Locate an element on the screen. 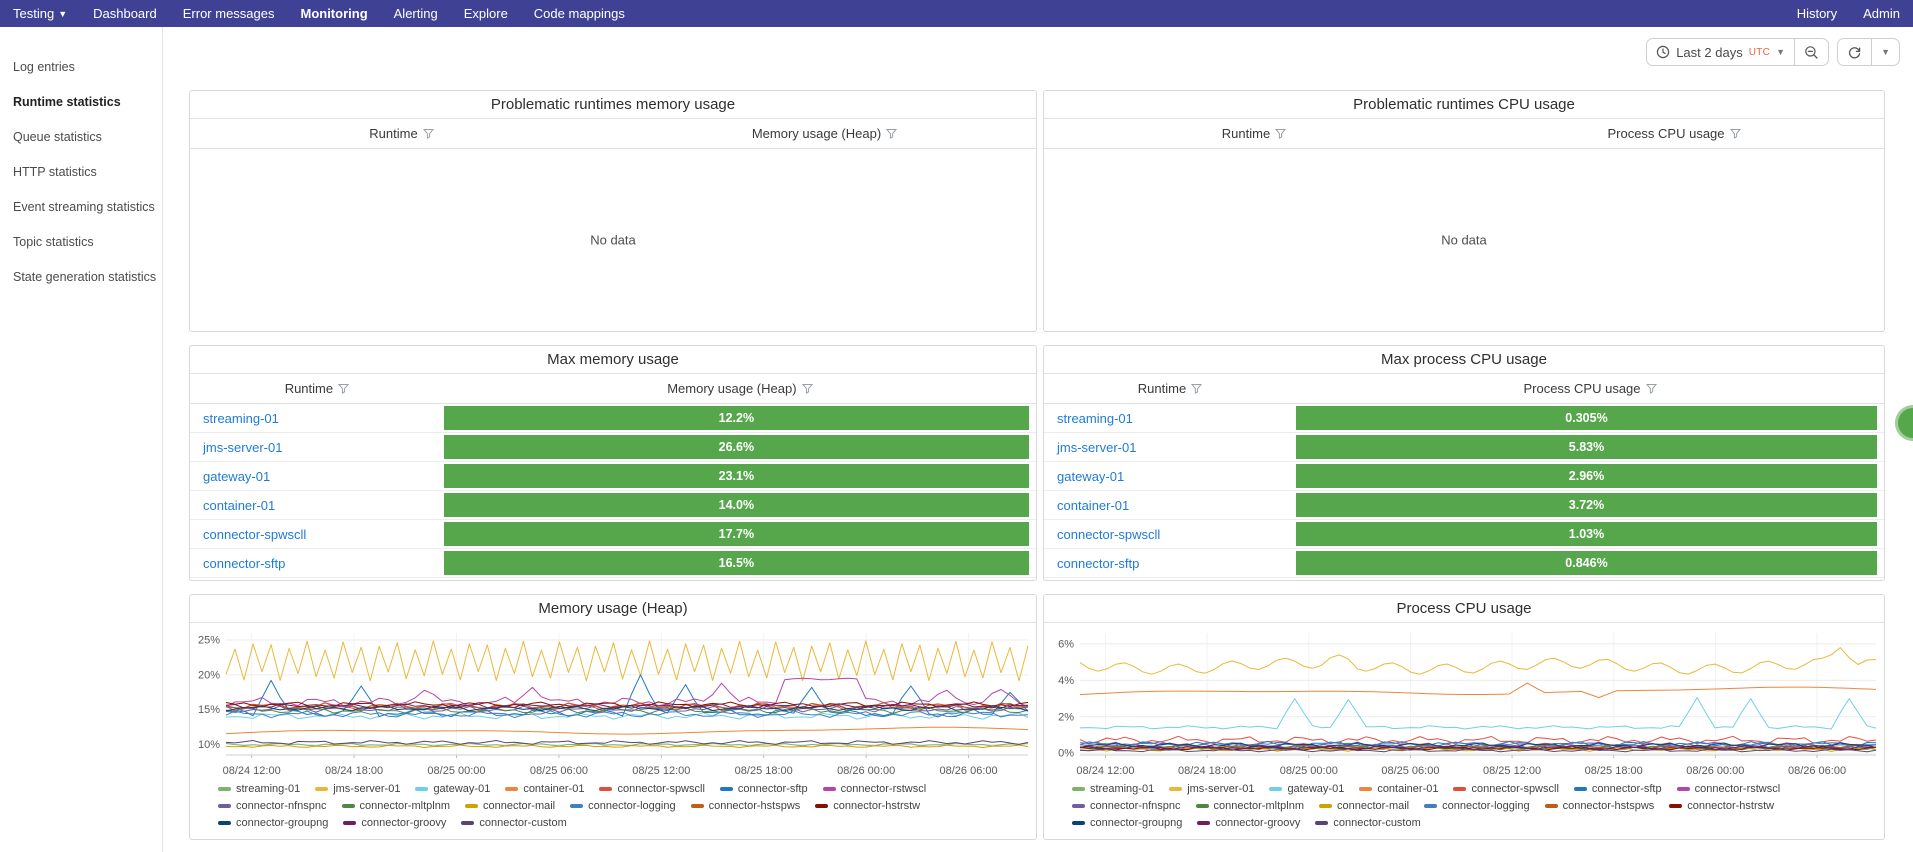 This screenshot has height=852, width=1913. value-bar-cell: 1.03% is located at coordinates (1590, 534).